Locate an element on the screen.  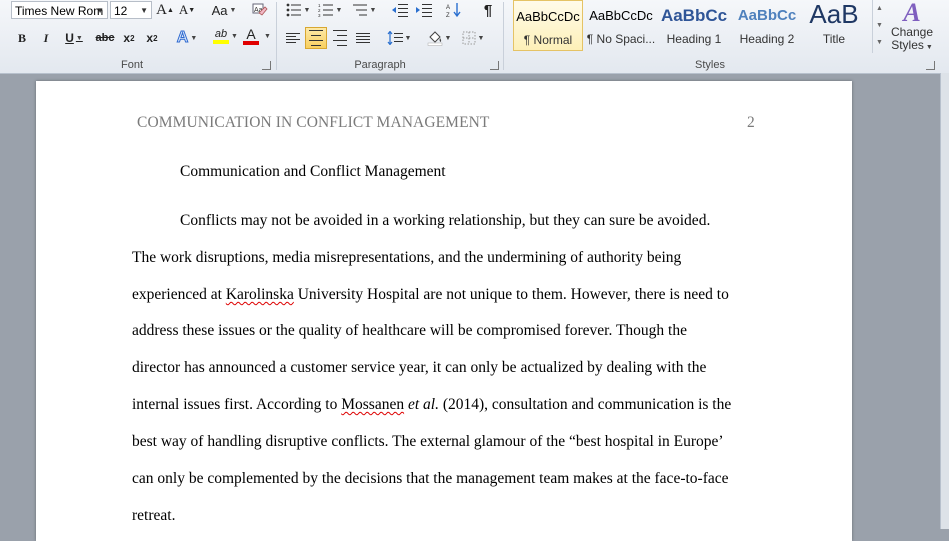
justify-icon is located at coordinates (363, 38).